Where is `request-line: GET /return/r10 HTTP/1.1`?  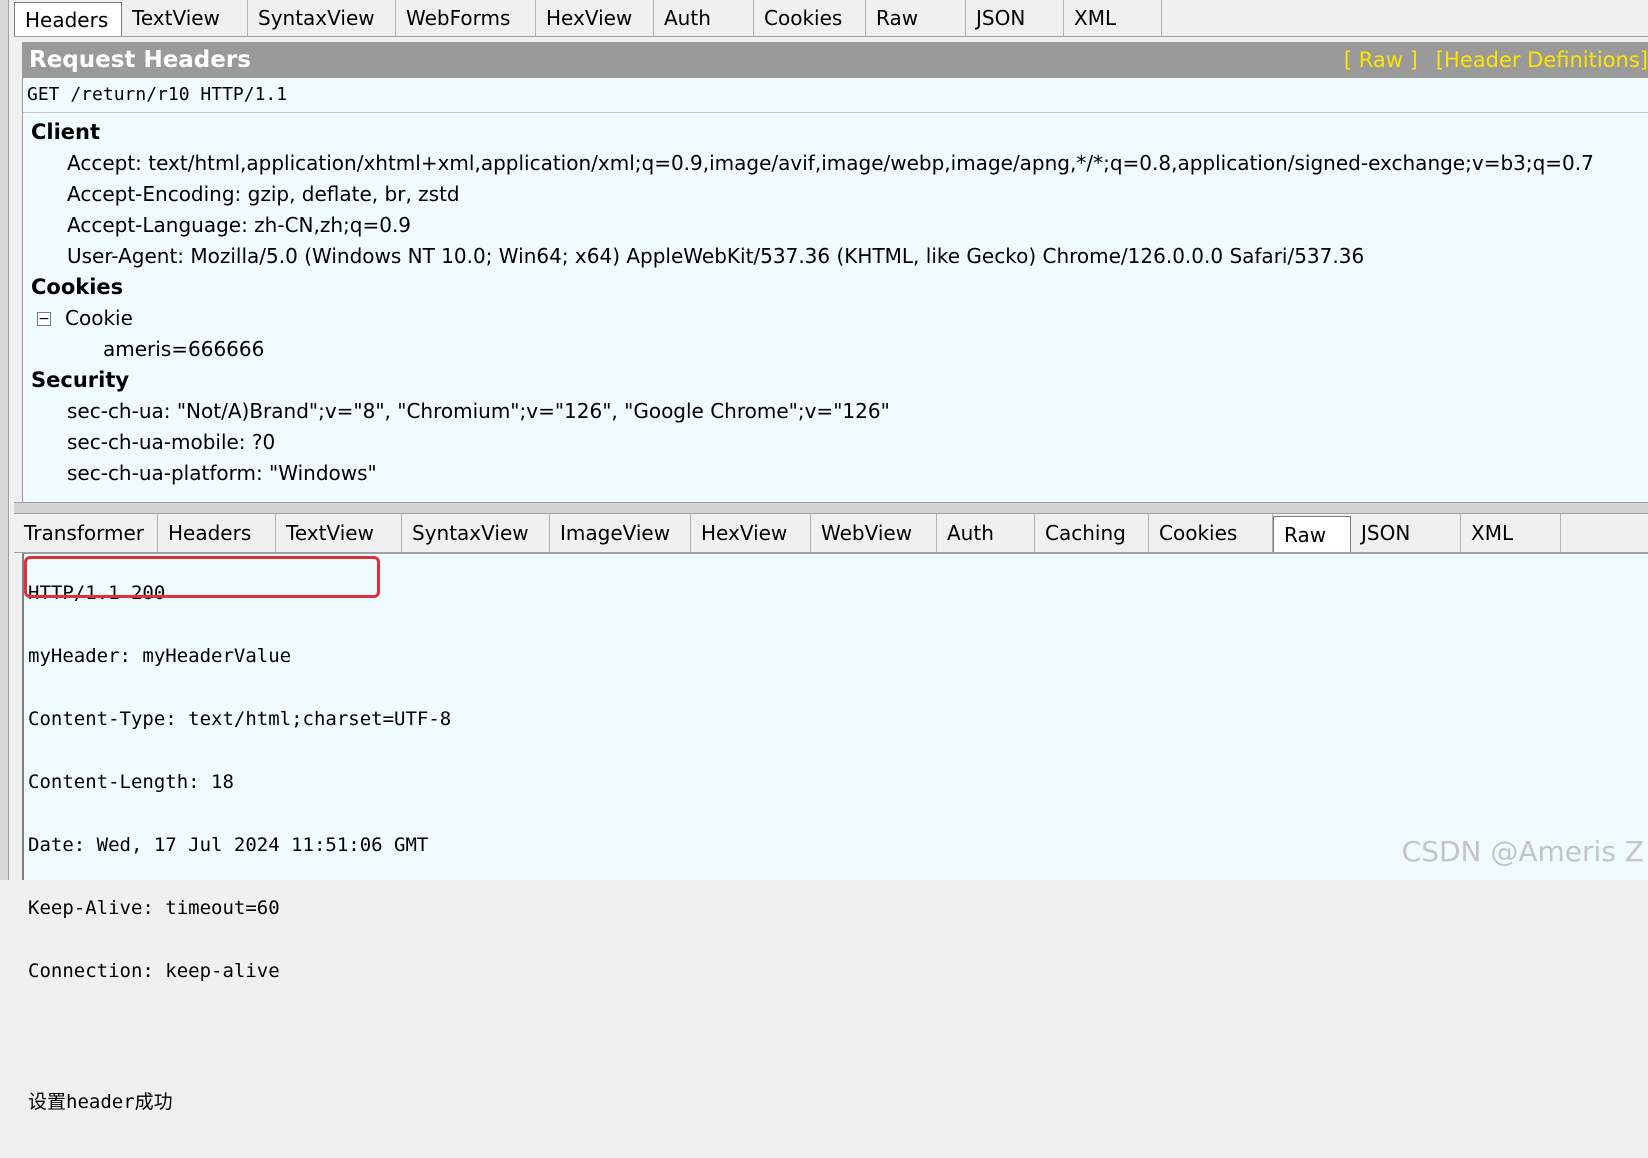
request-line: GET /return/r10 HTTP/1.1 is located at coordinates (835, 95).